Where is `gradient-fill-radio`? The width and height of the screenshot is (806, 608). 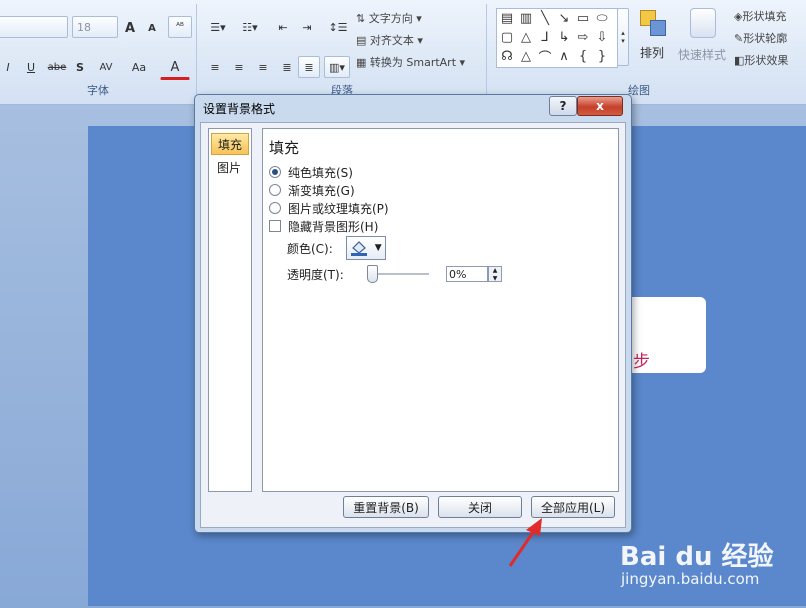
gradient-fill-radio is located at coordinates (275, 190).